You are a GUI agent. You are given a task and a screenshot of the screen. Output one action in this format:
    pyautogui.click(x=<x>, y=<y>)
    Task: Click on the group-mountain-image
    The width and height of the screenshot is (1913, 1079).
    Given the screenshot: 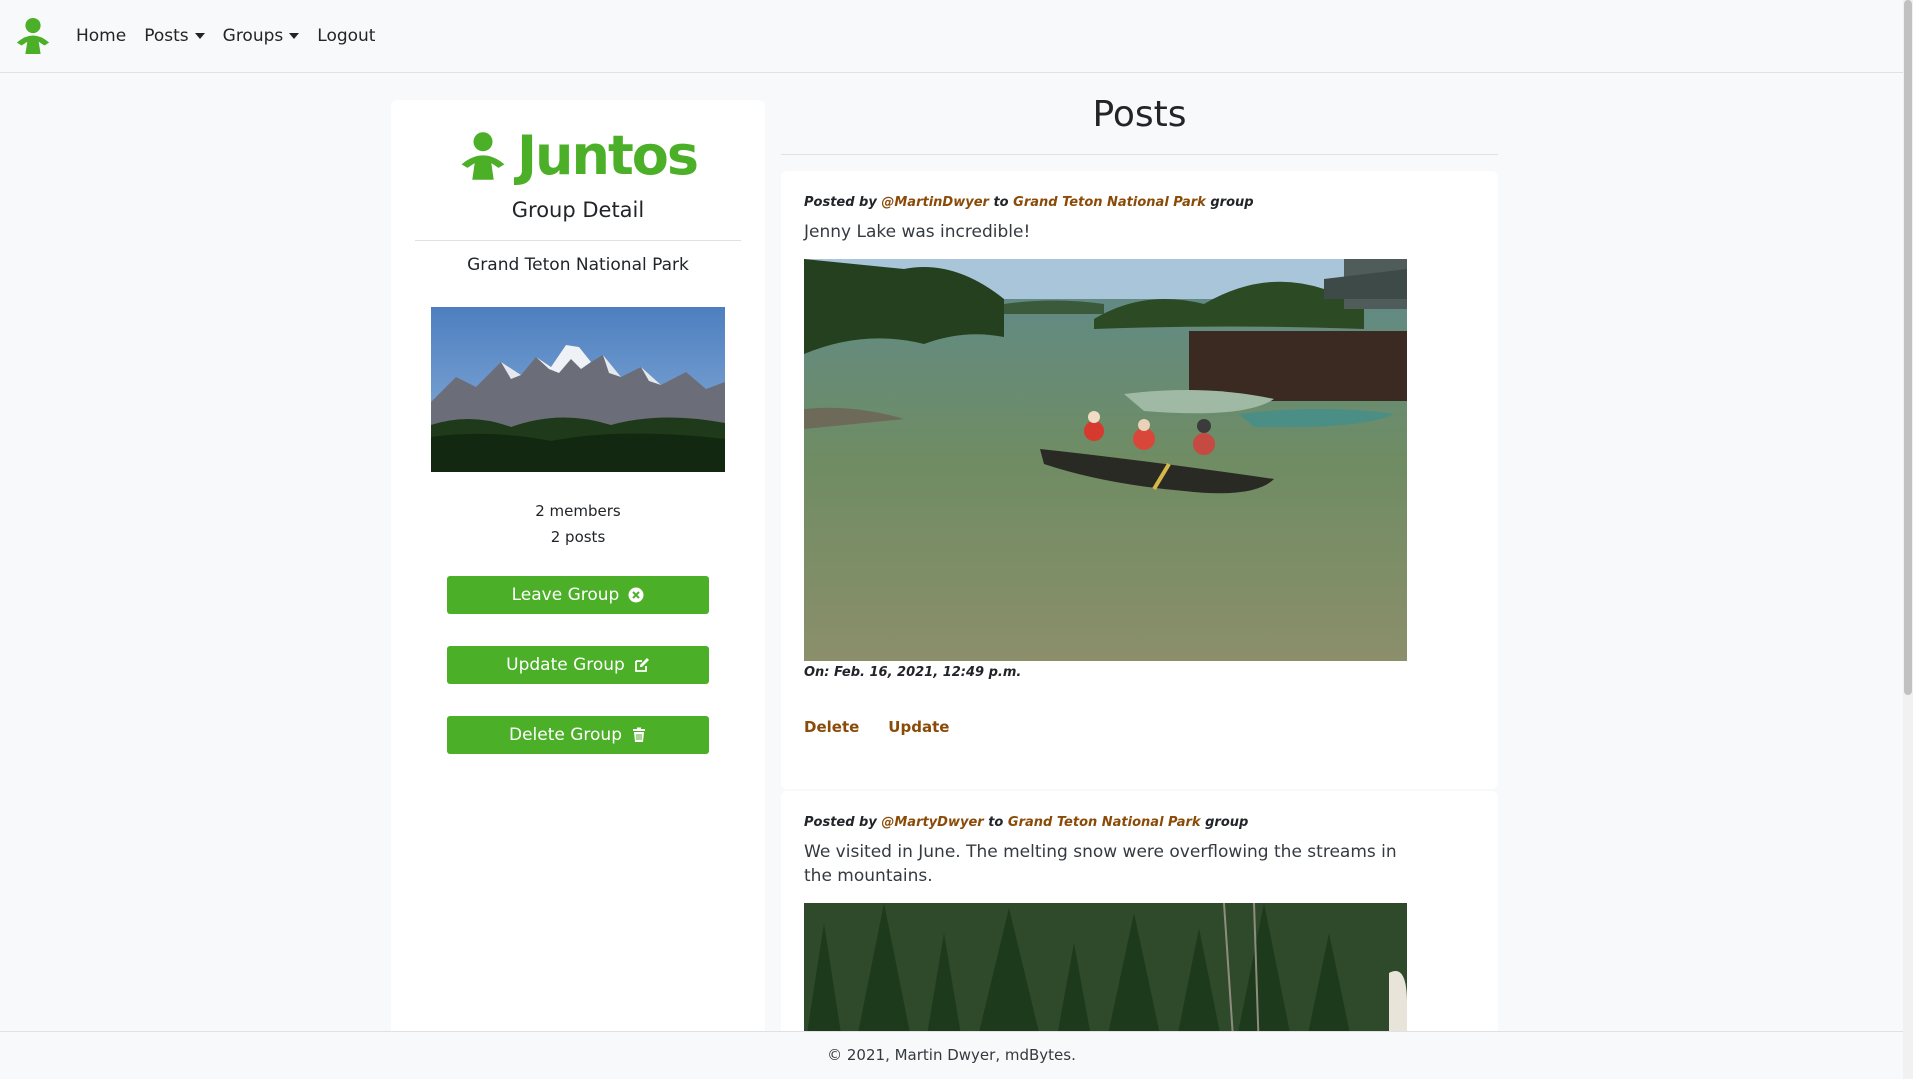 What is the action you would take?
    pyautogui.click(x=578, y=389)
    